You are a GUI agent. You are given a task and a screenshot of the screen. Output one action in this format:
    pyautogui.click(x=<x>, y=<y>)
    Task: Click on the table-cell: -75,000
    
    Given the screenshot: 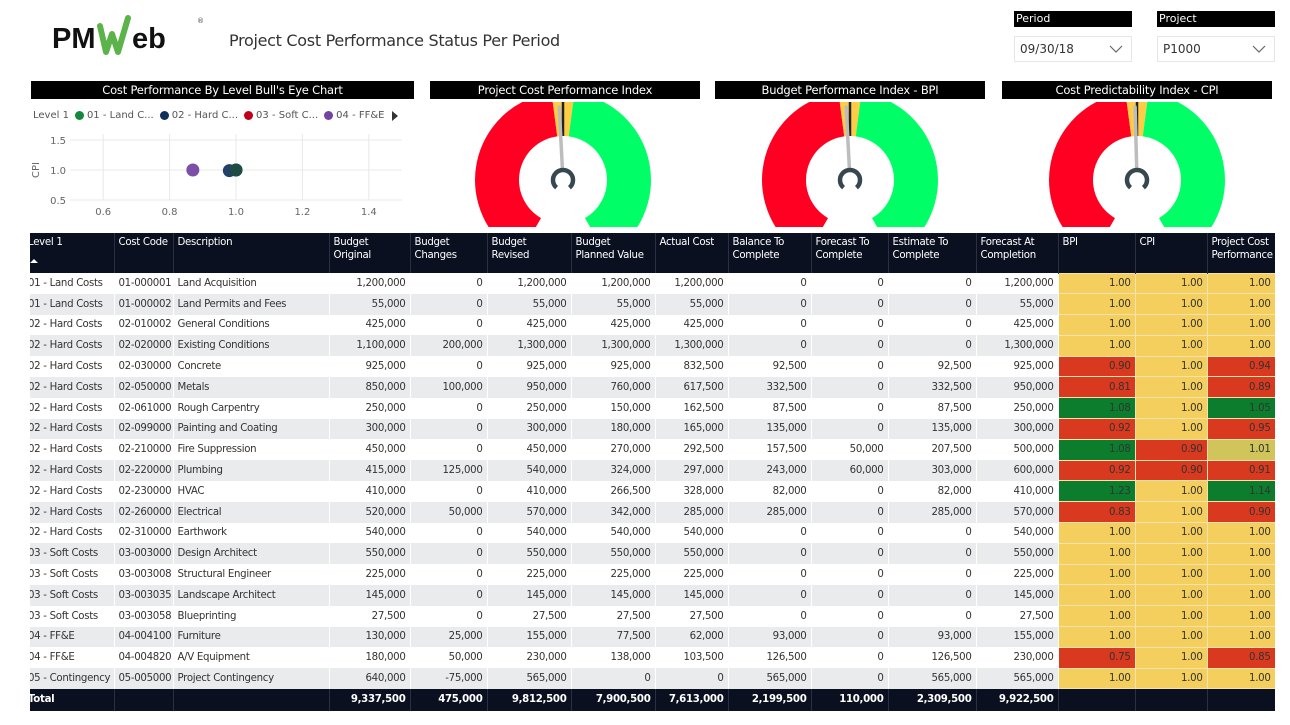 What is the action you would take?
    pyautogui.click(x=448, y=678)
    